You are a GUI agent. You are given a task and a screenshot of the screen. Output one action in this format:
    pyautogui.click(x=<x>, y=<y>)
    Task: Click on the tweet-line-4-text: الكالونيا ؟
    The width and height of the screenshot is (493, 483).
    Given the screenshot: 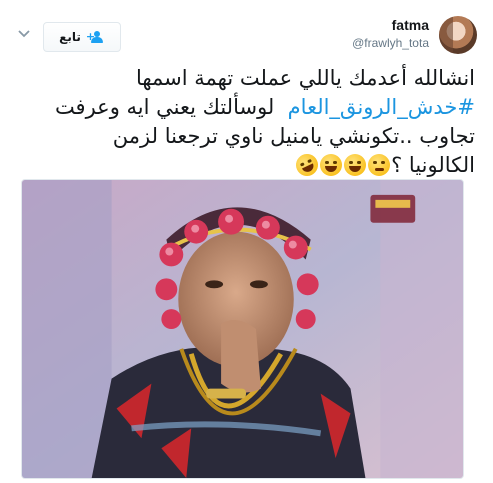 What is the action you would take?
    pyautogui.click(x=433, y=165)
    